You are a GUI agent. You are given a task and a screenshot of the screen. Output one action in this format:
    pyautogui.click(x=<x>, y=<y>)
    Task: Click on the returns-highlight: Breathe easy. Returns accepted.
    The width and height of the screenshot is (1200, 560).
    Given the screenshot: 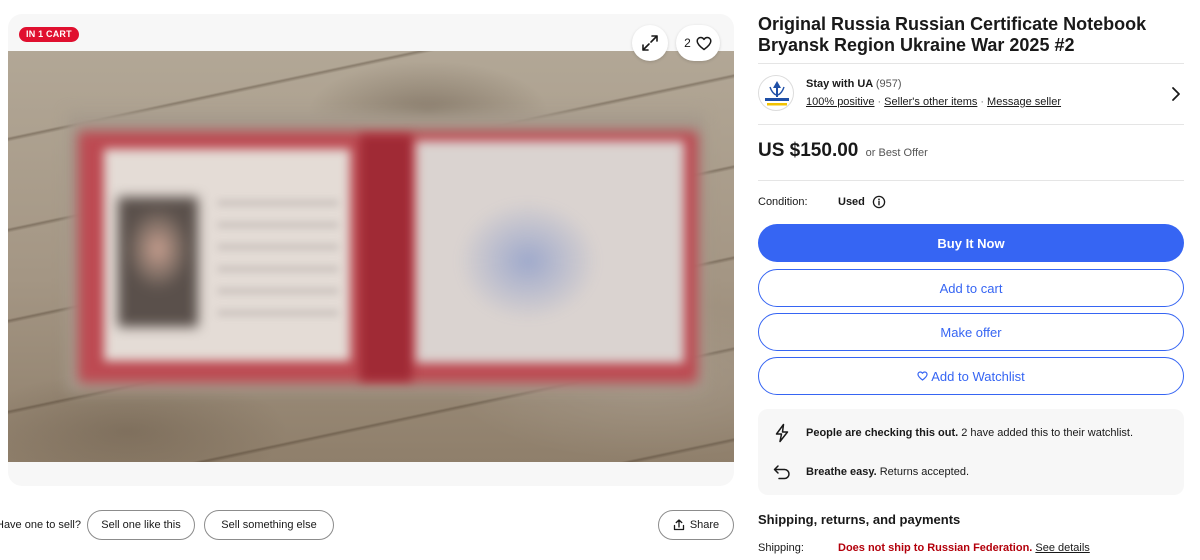 What is the action you would take?
    pyautogui.click(x=869, y=472)
    